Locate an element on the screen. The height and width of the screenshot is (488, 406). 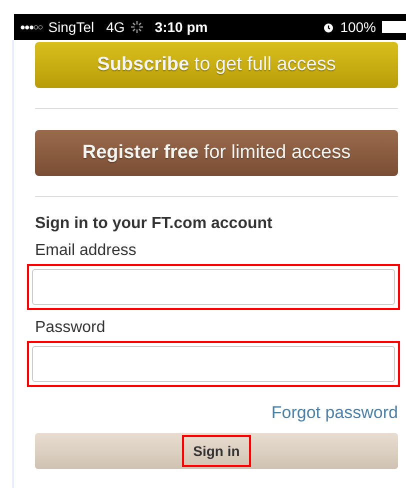
offer-button: Register free for limited access is located at coordinates (216, 153).